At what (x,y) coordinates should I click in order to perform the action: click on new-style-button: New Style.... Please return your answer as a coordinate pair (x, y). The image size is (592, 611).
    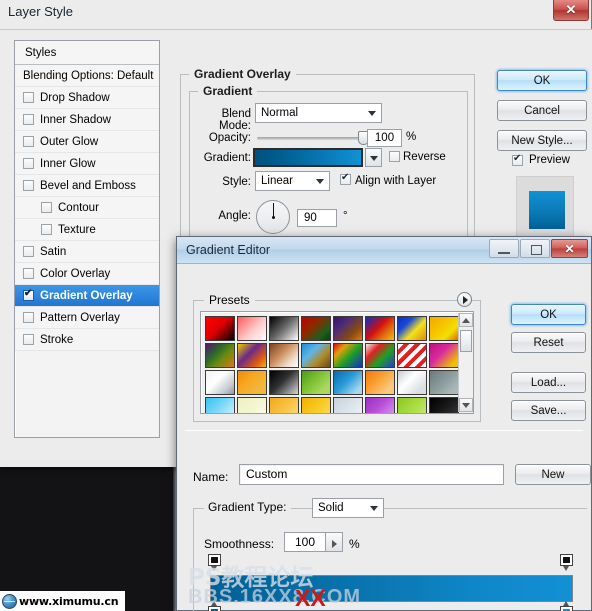
    Looking at the image, I should click on (542, 140).